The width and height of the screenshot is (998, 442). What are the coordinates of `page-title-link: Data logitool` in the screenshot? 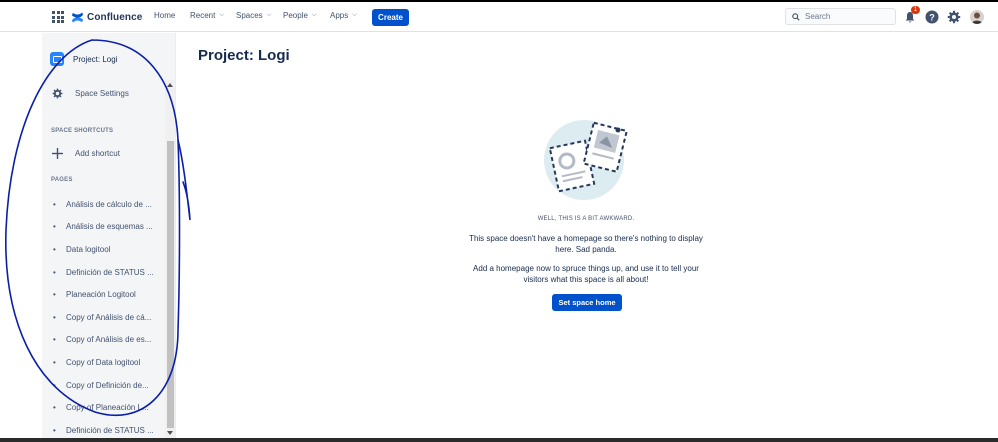 It's located at (88, 249).